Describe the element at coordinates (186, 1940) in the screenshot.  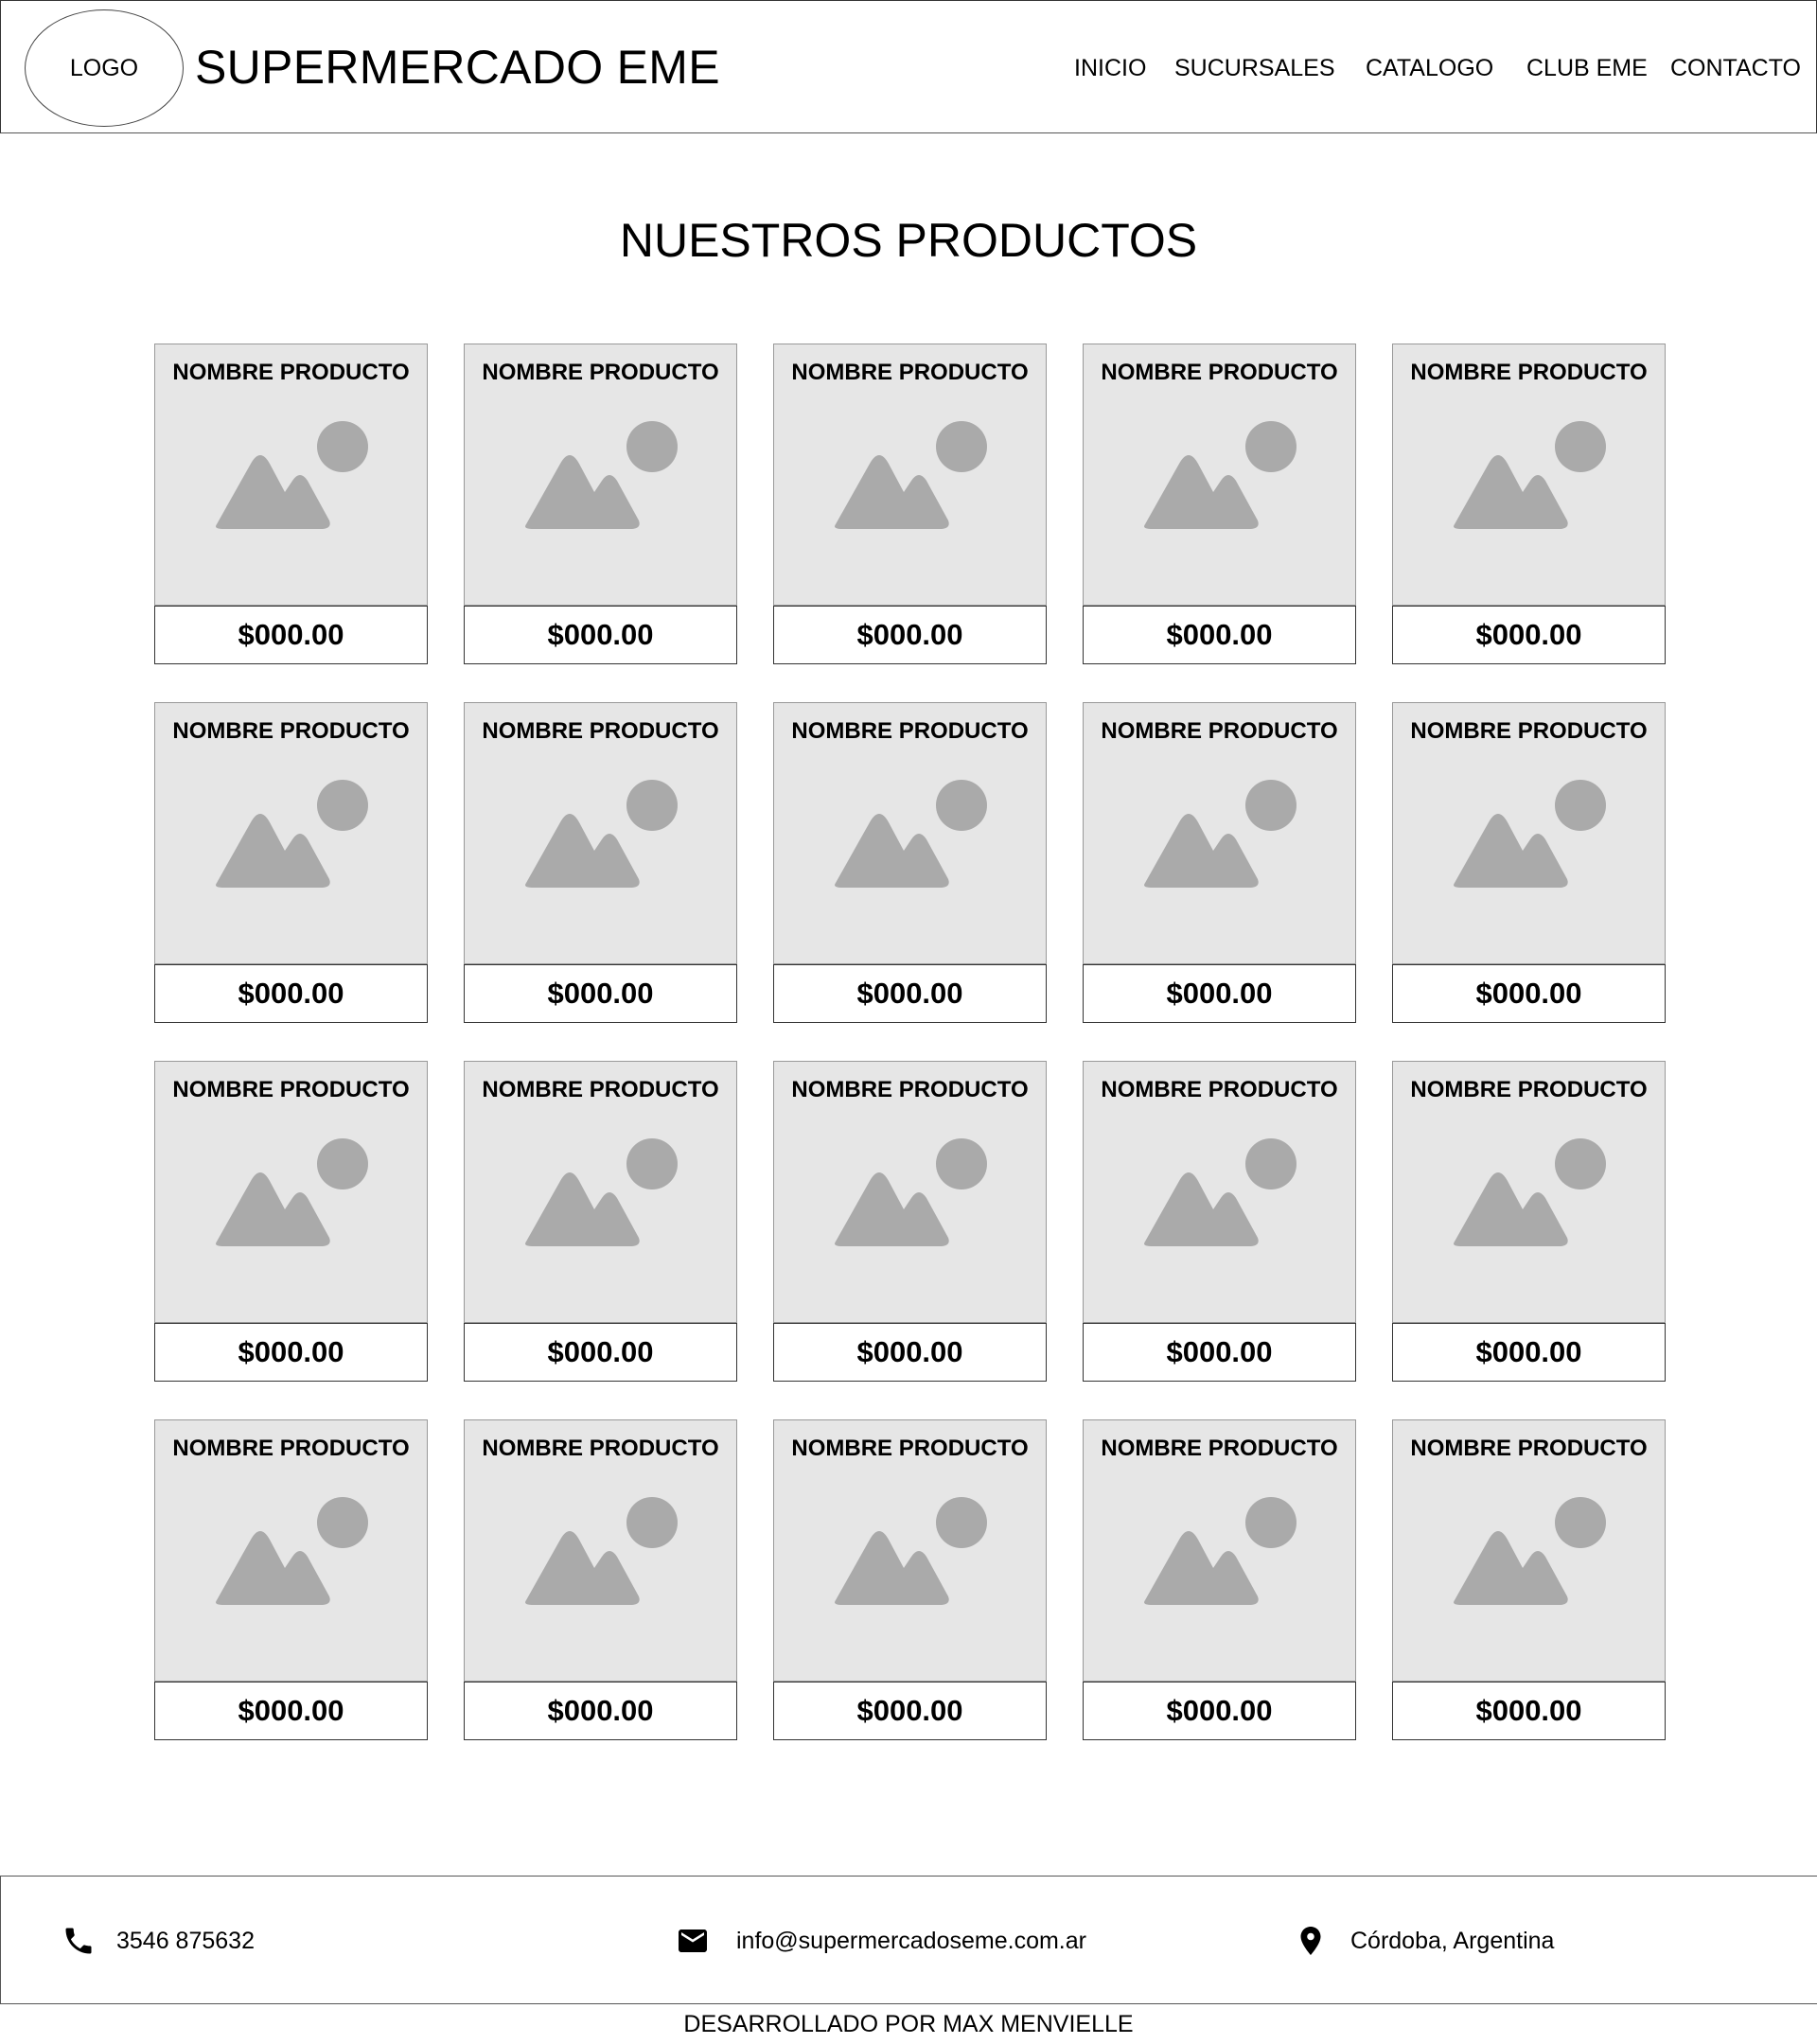
I see `phone-number: 3546 875632` at that location.